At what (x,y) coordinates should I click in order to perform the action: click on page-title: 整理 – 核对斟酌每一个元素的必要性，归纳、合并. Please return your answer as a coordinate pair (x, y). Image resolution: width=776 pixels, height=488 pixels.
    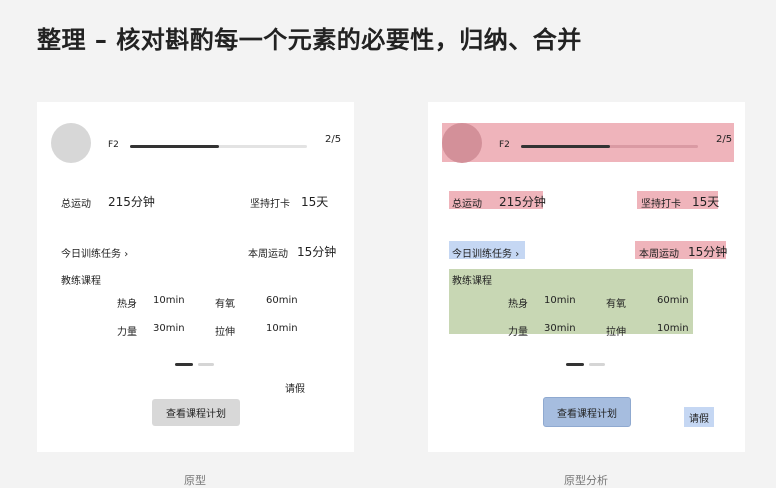
    Looking at the image, I should click on (309, 40).